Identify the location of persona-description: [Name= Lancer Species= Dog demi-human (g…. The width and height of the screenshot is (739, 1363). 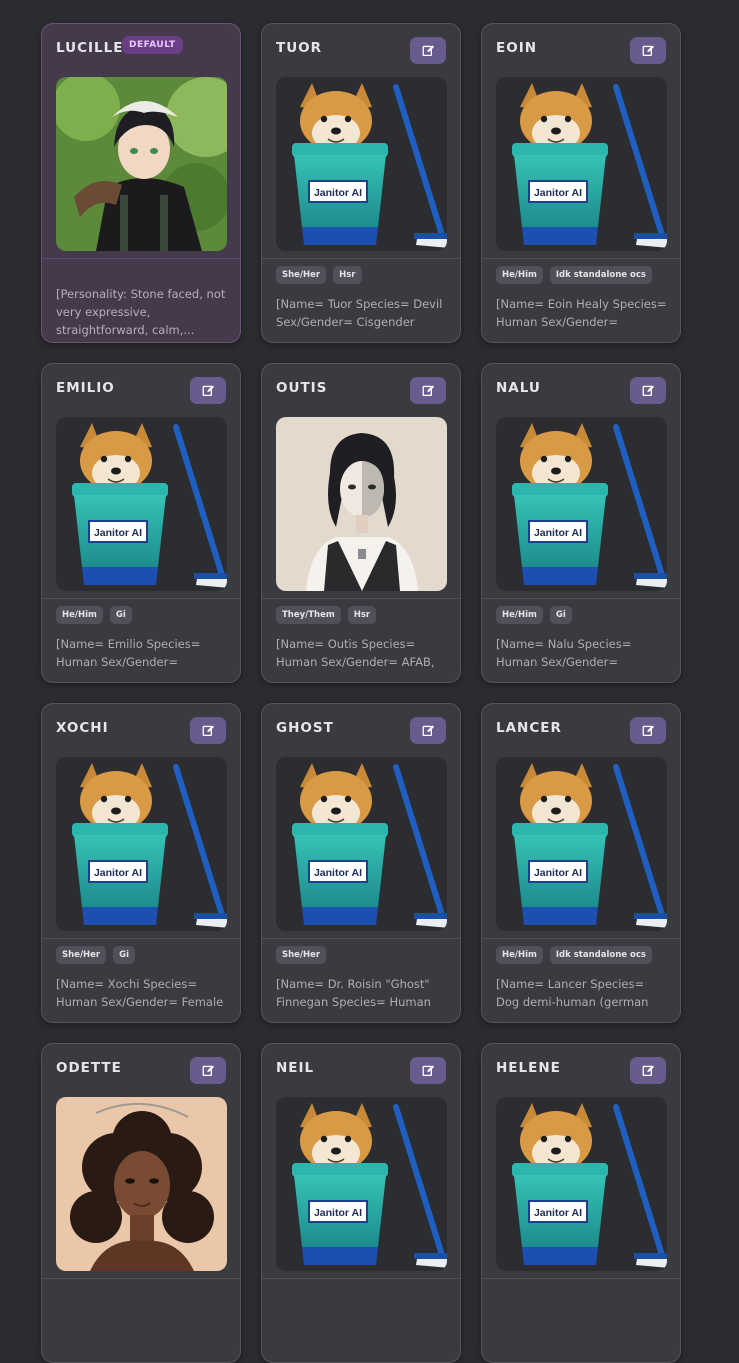
(572, 993).